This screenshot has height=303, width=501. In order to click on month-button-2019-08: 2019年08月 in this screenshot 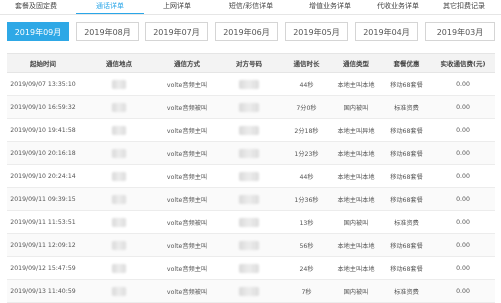, I will do `click(107, 31)`.